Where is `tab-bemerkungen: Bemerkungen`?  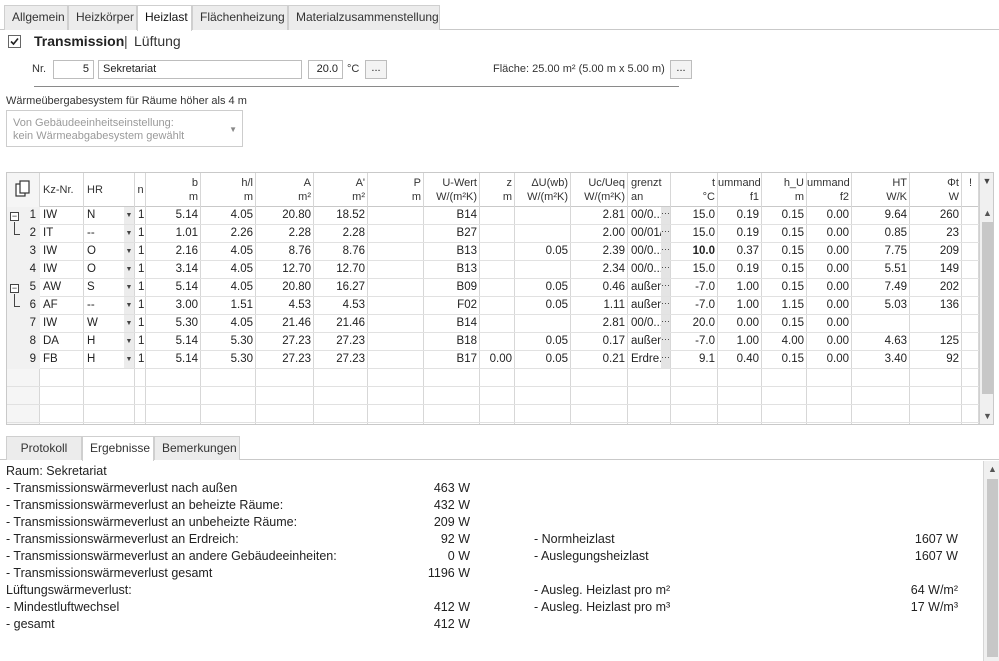
tab-bemerkungen: Bemerkungen is located at coordinates (197, 448).